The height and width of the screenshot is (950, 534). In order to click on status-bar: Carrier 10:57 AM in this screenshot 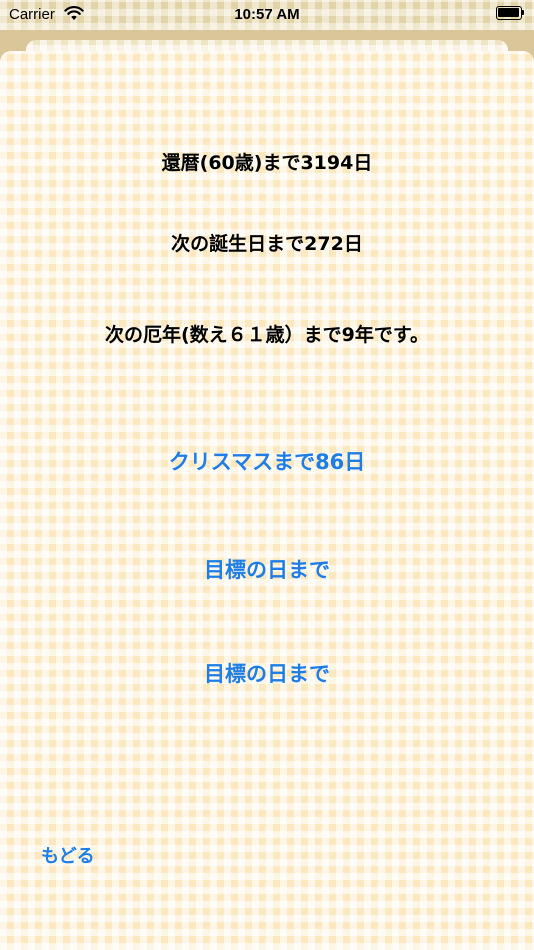, I will do `click(267, 15)`.